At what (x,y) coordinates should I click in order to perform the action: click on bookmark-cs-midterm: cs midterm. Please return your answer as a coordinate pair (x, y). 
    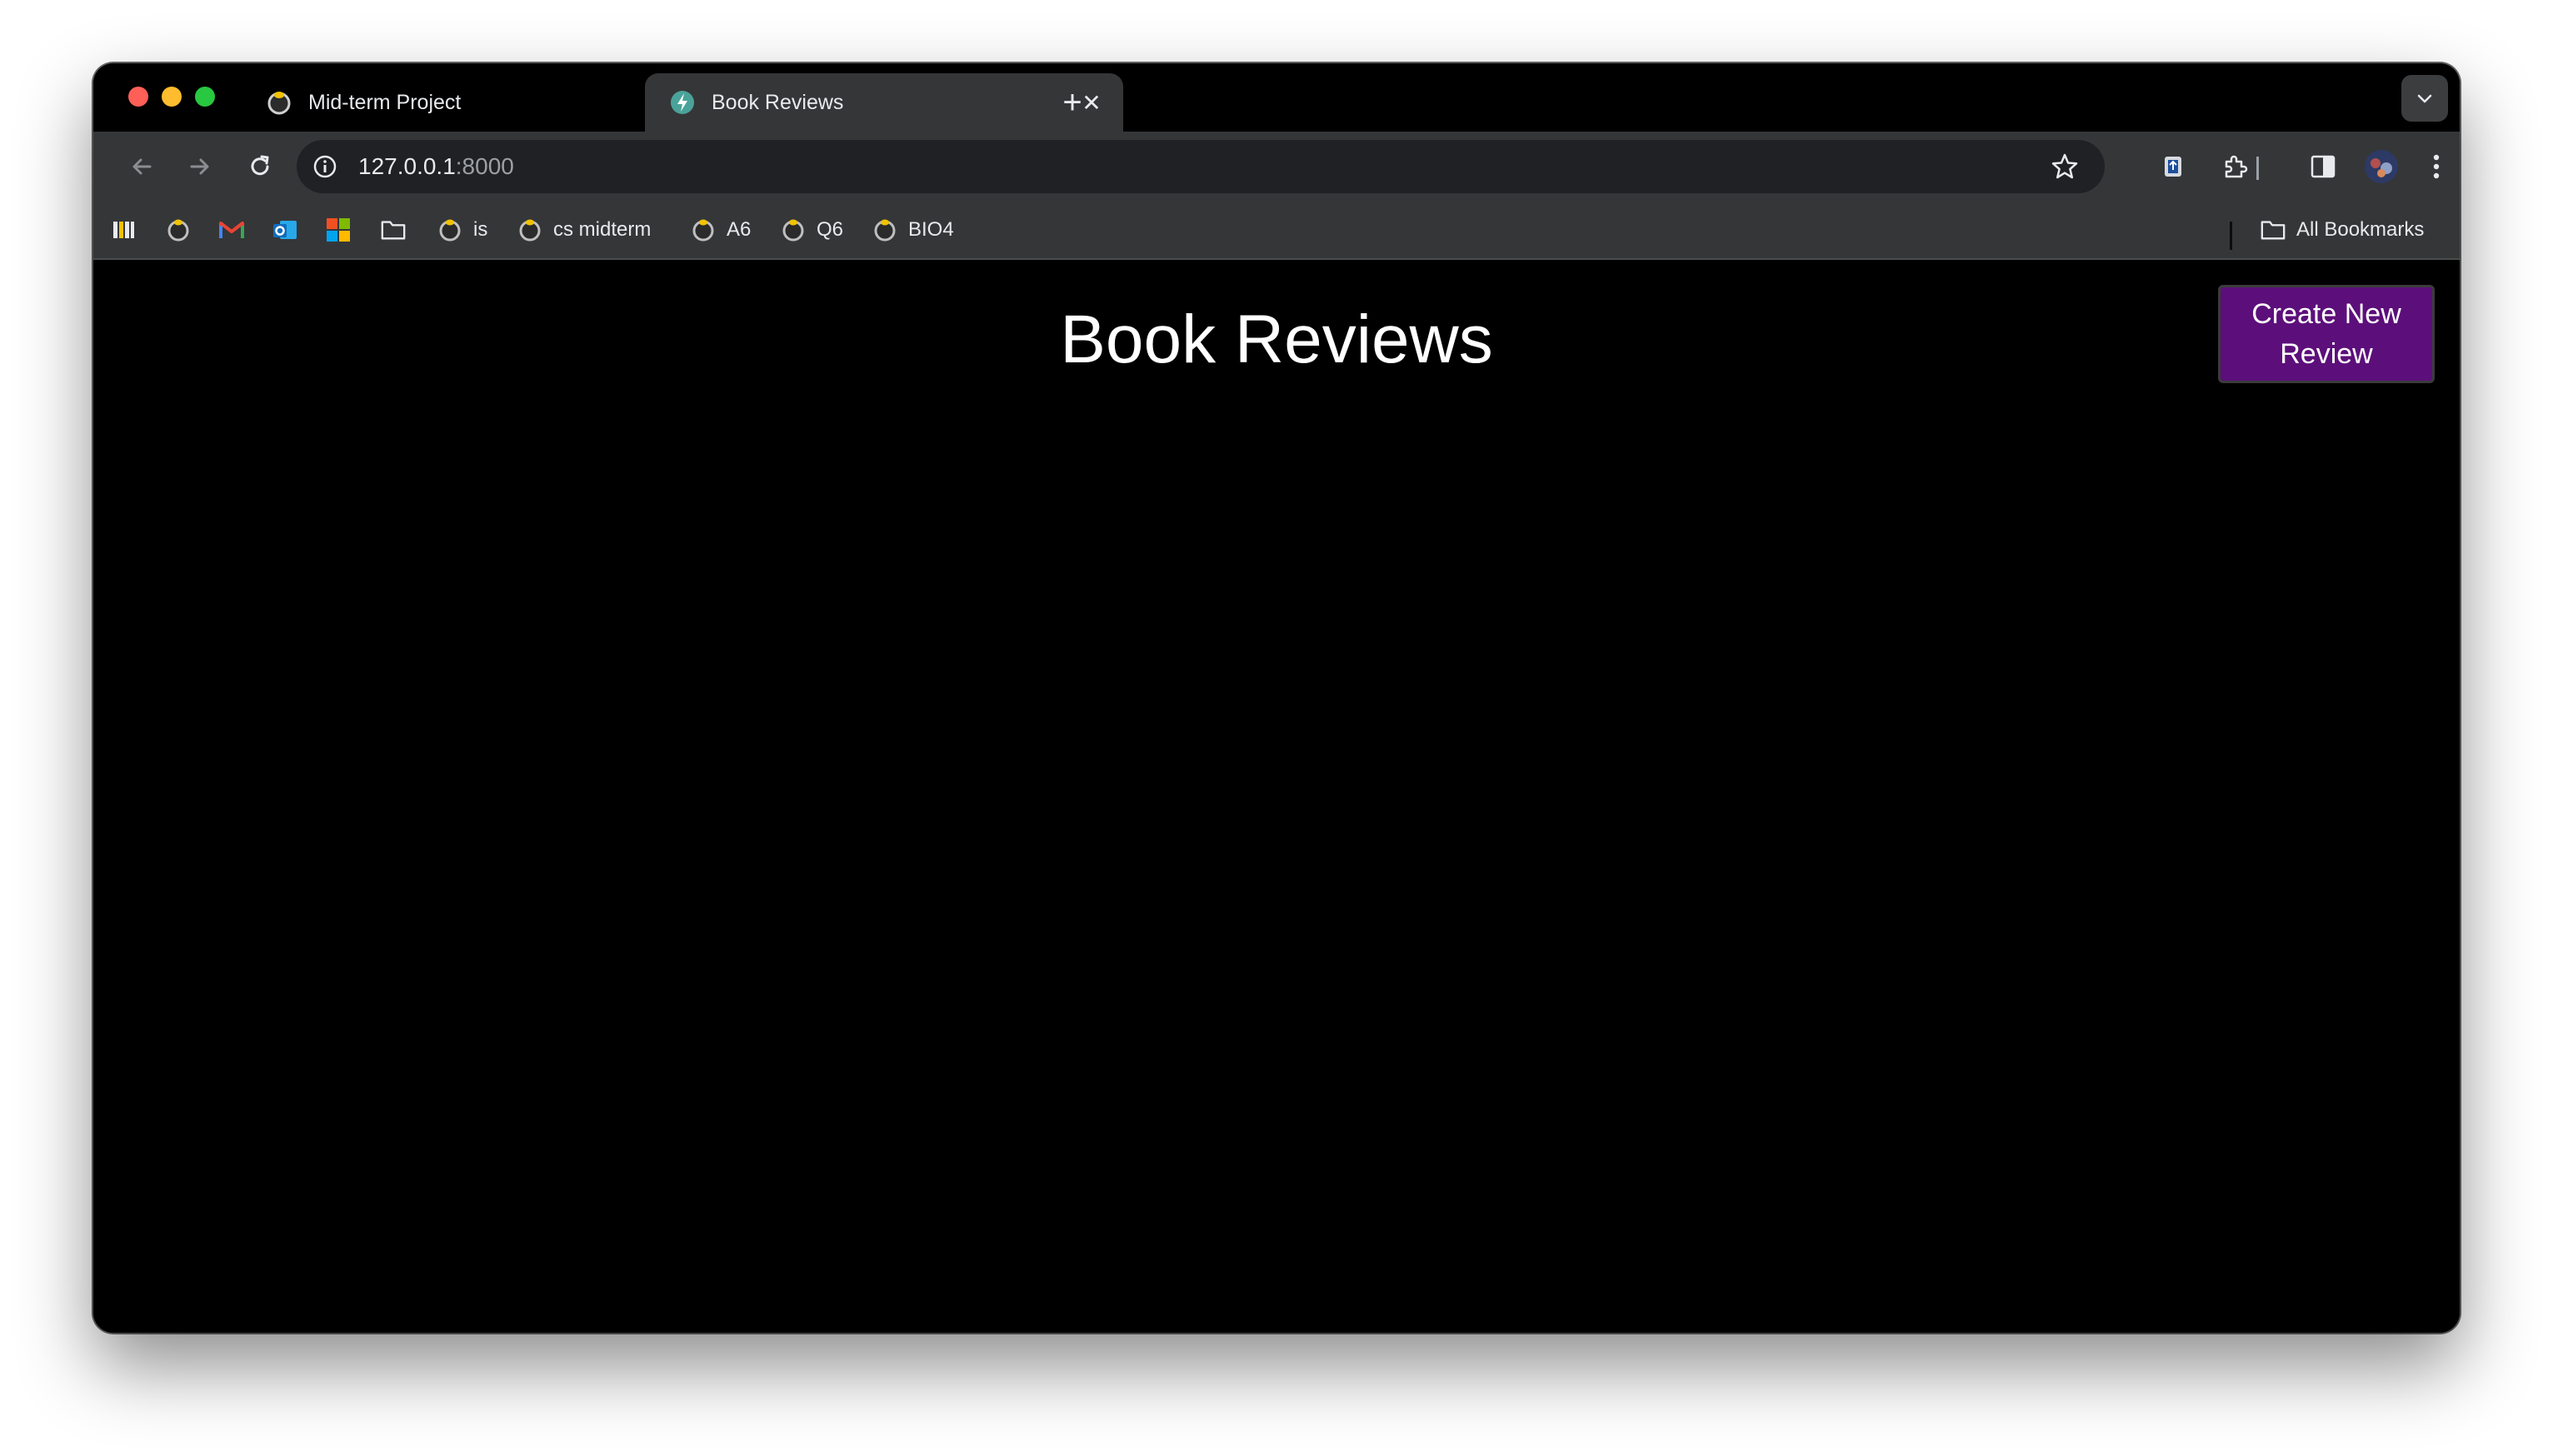
    Looking at the image, I should click on (584, 230).